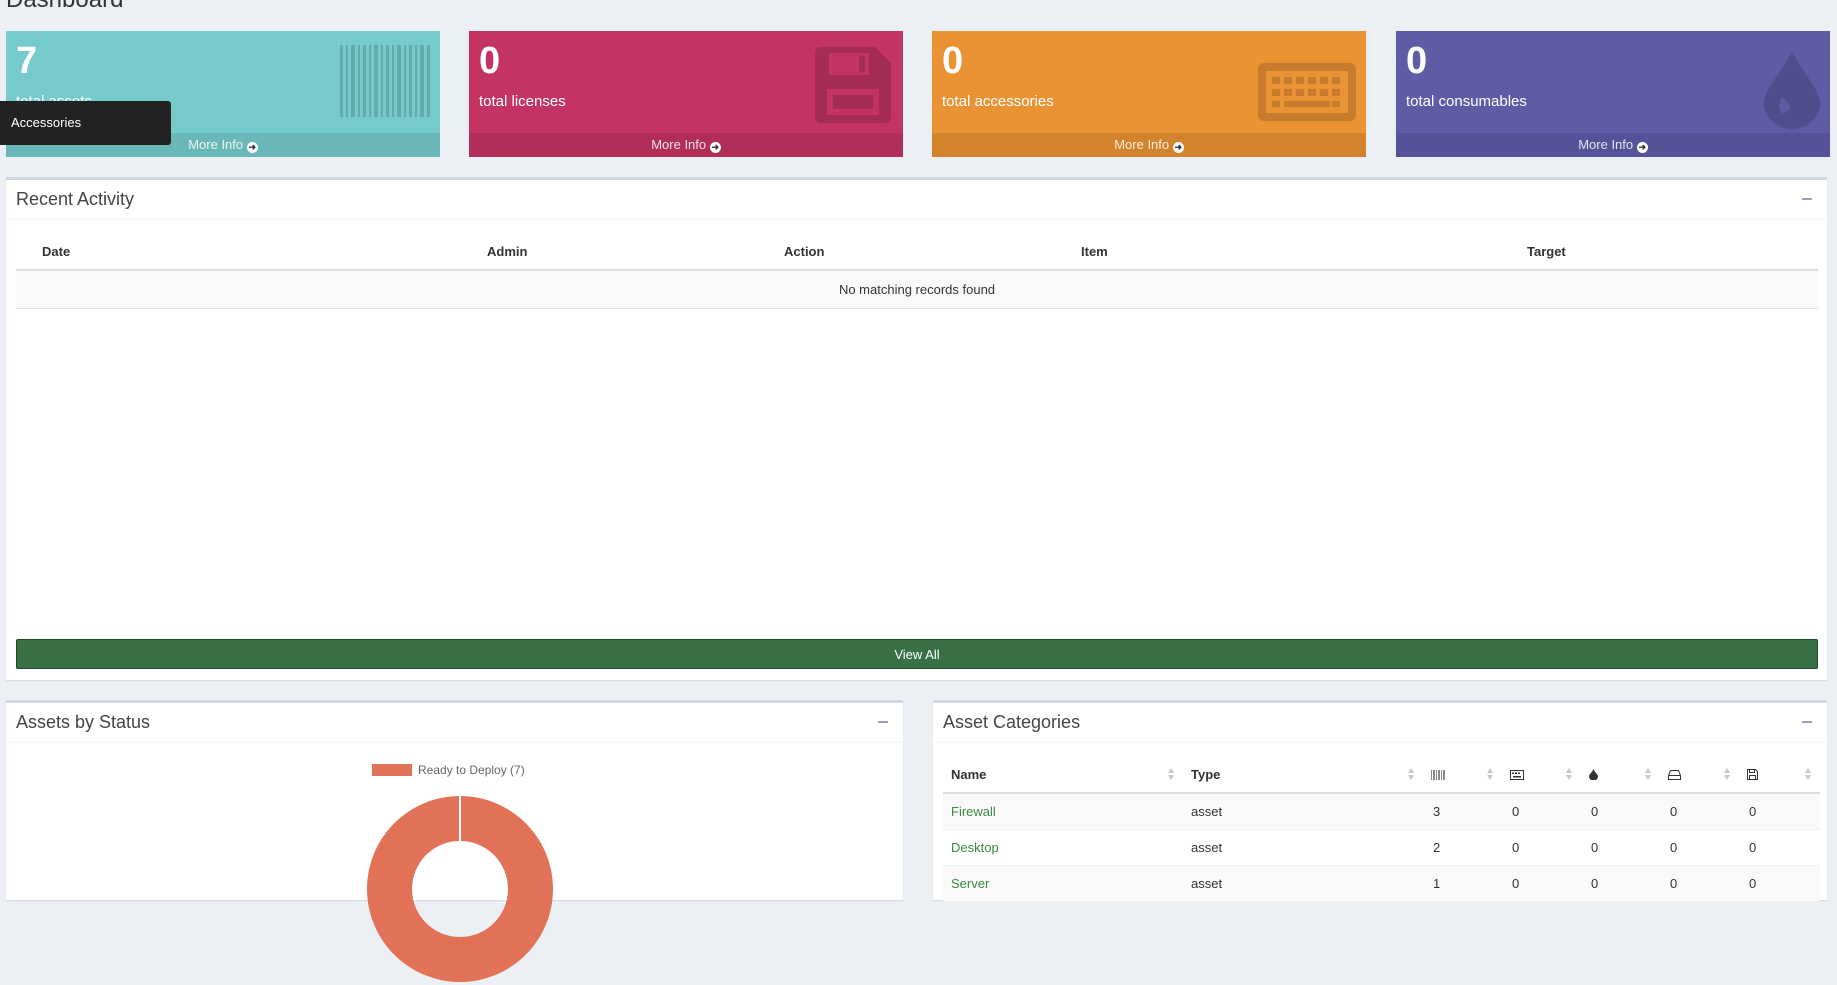 The image size is (1837, 985). What do you see at coordinates (1466, 101) in the screenshot?
I see `stat-label: total consumables` at bounding box center [1466, 101].